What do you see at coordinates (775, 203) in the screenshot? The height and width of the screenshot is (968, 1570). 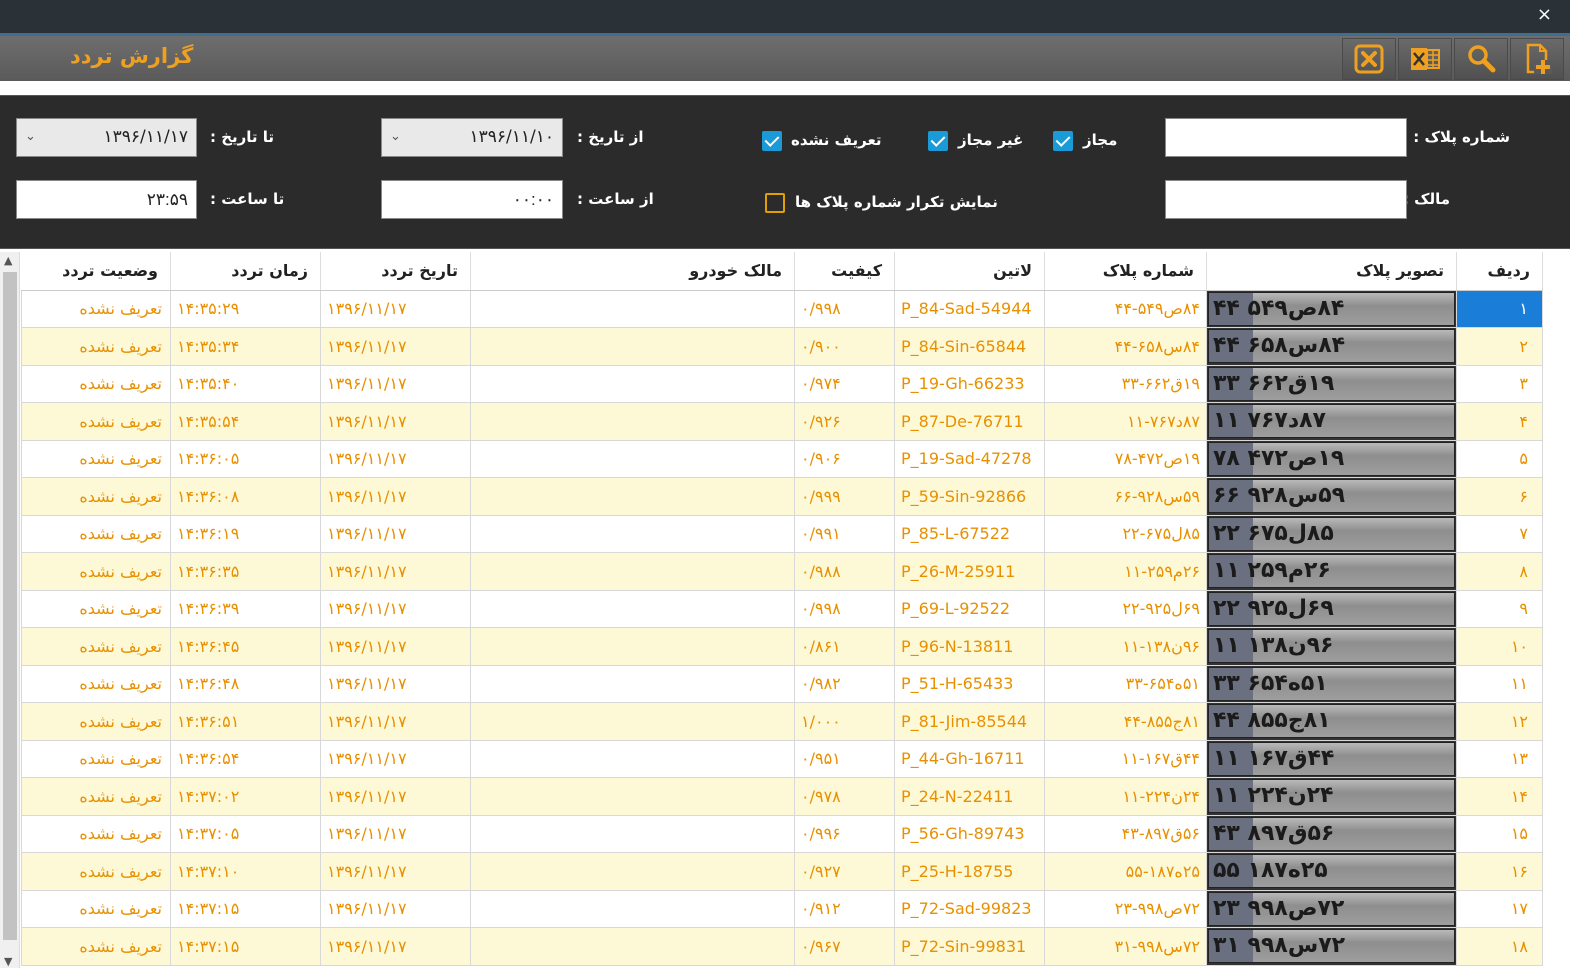 I see `show-repeat-checkbox` at bounding box center [775, 203].